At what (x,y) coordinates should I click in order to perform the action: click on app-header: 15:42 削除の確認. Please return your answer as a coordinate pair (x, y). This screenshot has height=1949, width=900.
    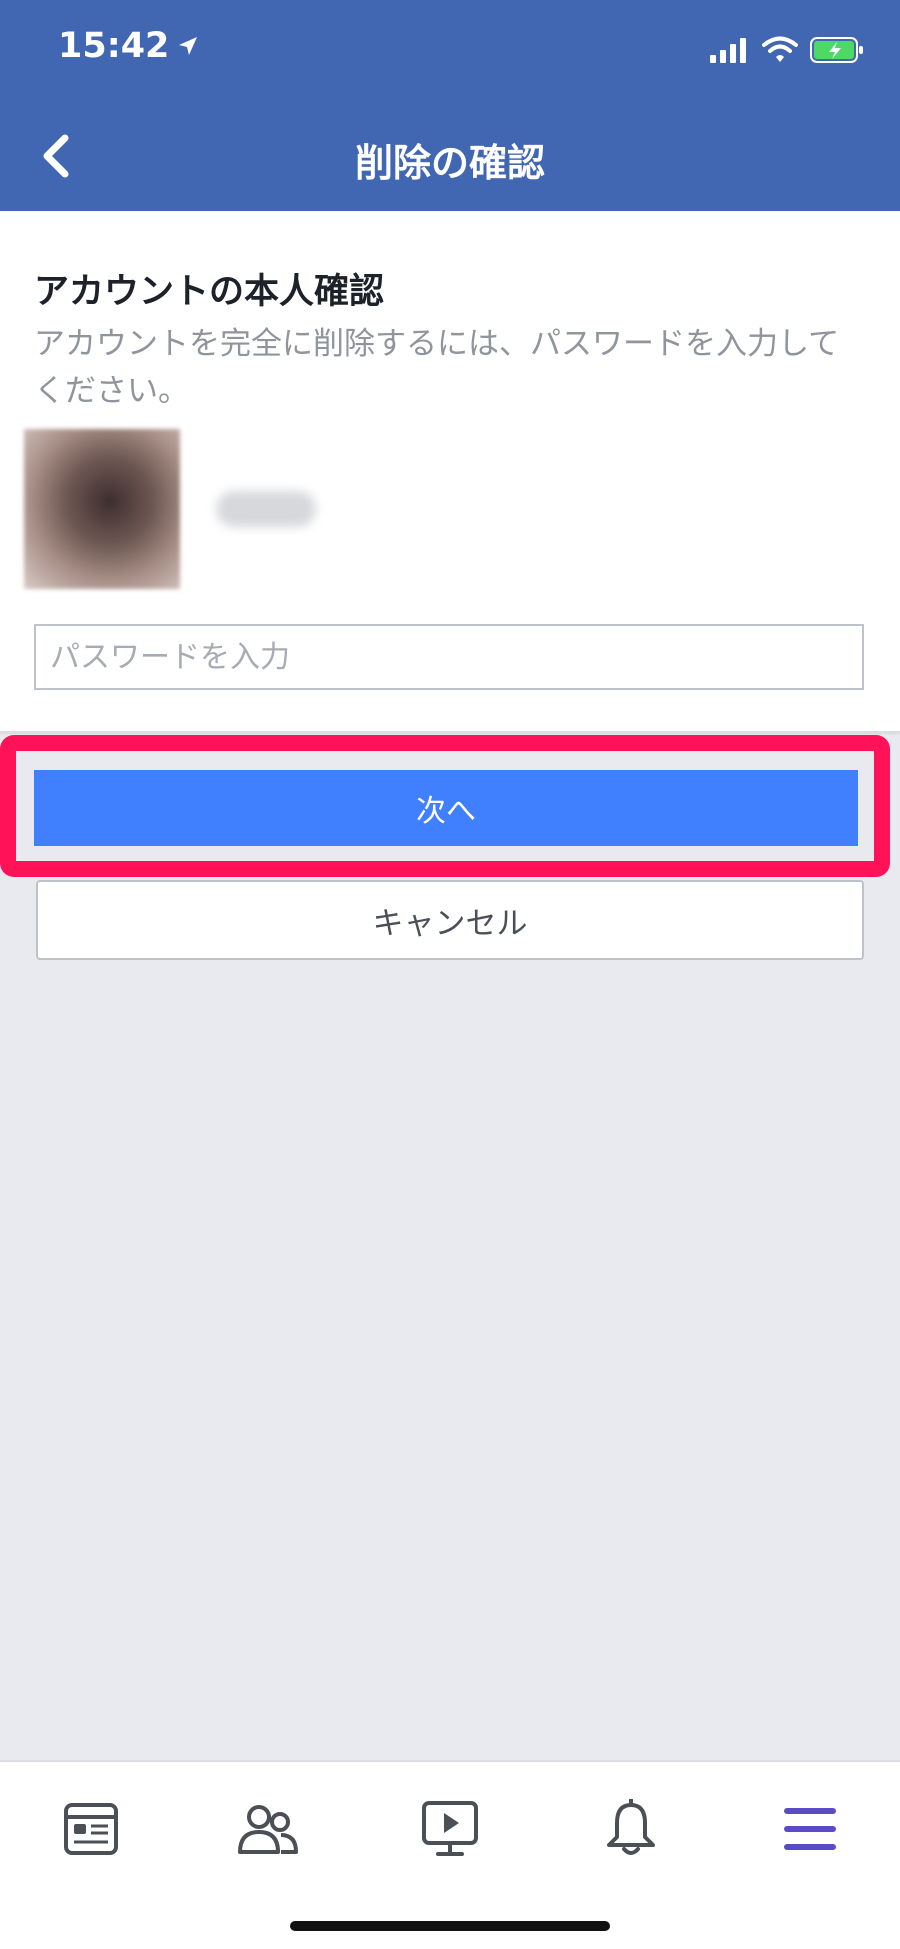
    Looking at the image, I should click on (450, 105).